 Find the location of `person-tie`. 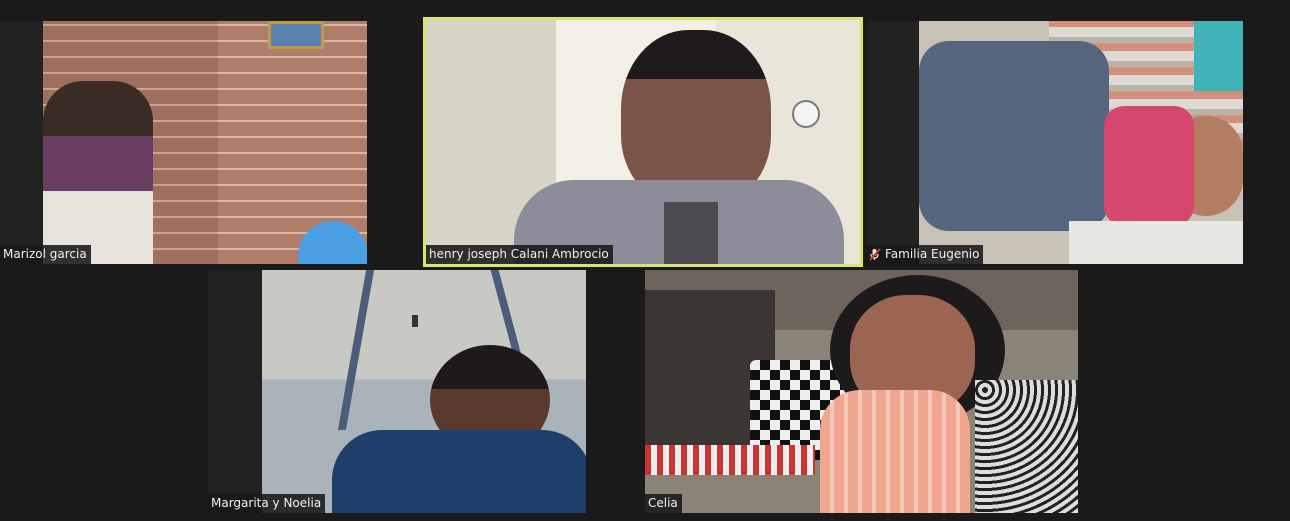

person-tie is located at coordinates (691, 233).